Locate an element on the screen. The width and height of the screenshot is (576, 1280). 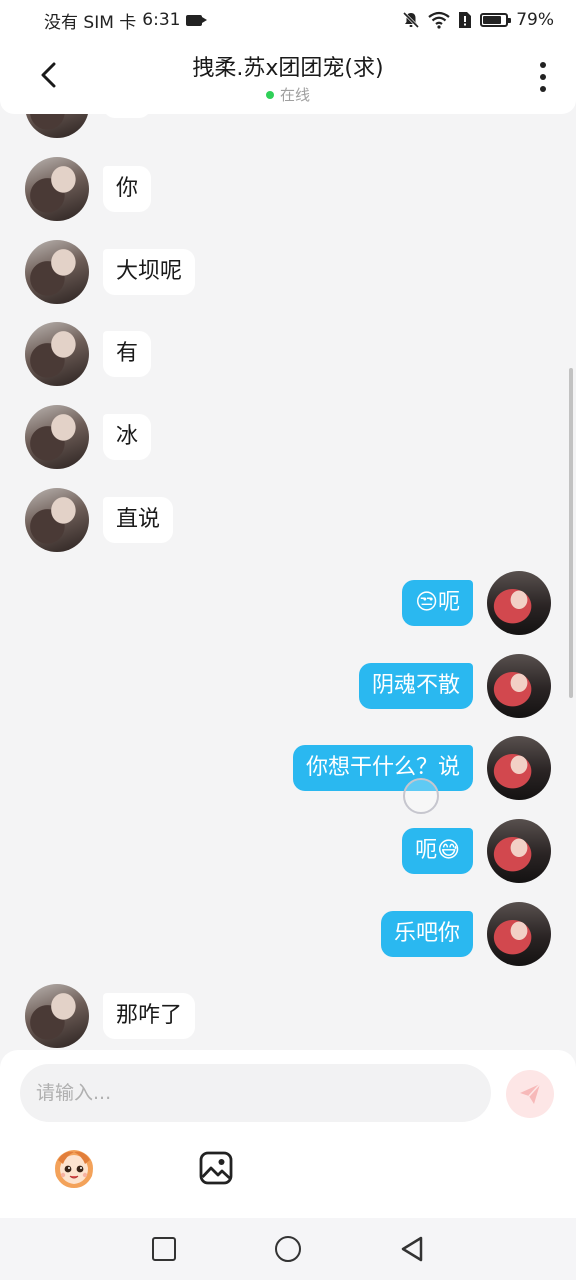
online-status: 在线 is located at coordinates (288, 94).